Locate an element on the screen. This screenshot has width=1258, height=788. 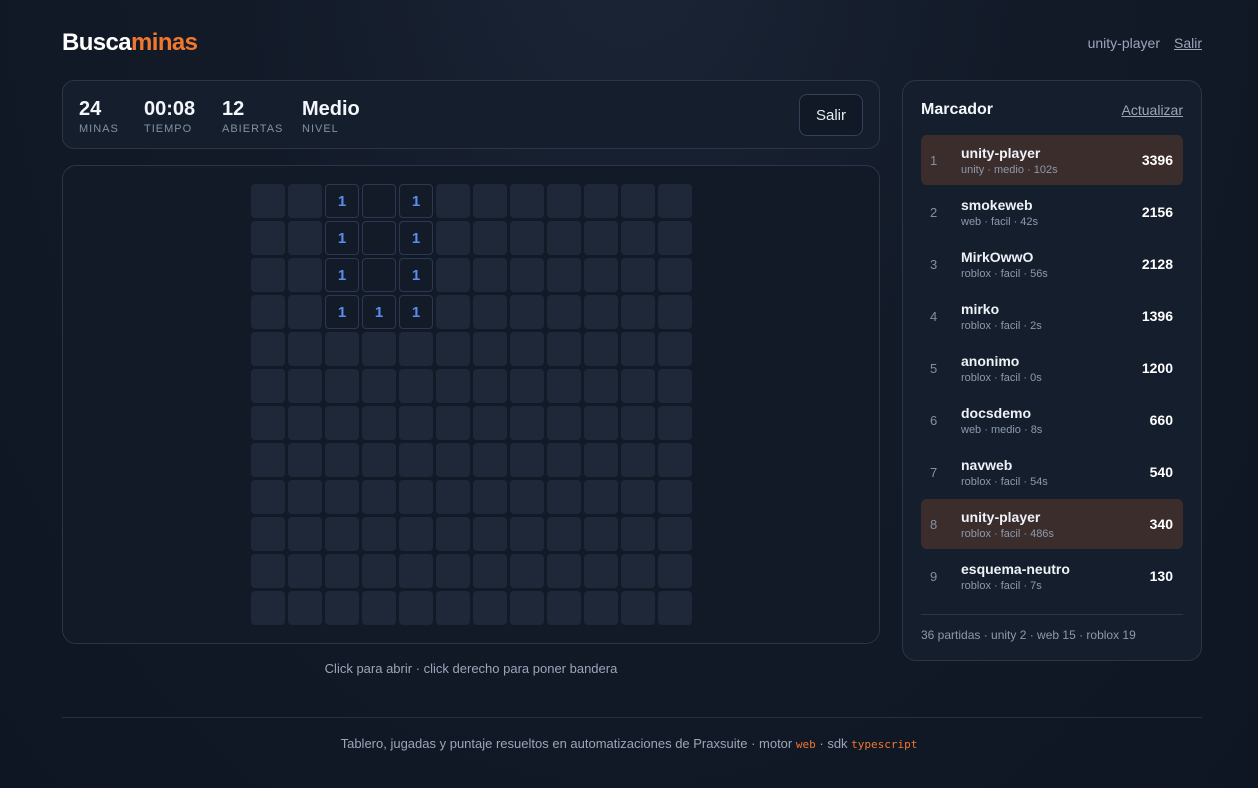
grid-cell-open is located at coordinates (379, 275).